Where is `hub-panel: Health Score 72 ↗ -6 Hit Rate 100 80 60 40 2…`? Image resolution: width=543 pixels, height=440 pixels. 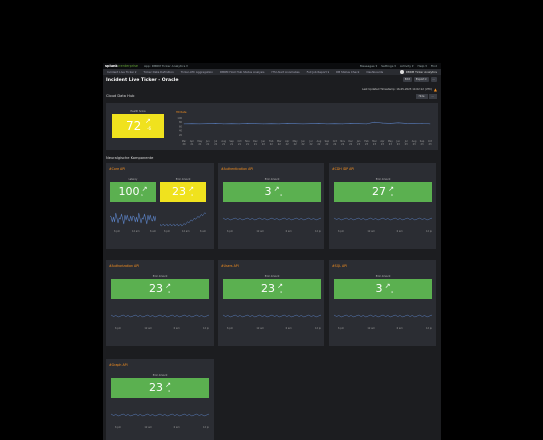 hub-panel: Health Score 72 ↗ -6 Hit Rate 100 80 60 40 2… is located at coordinates (272, 126).